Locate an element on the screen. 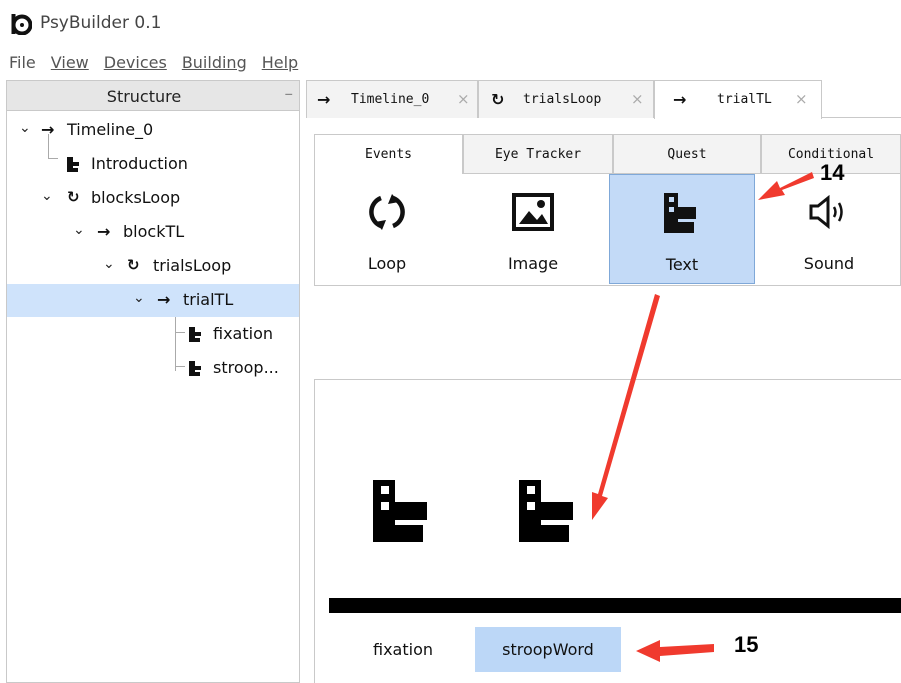 The image size is (901, 683). title-bar: PsyBuilder 0.1 is located at coordinates (450, 23).